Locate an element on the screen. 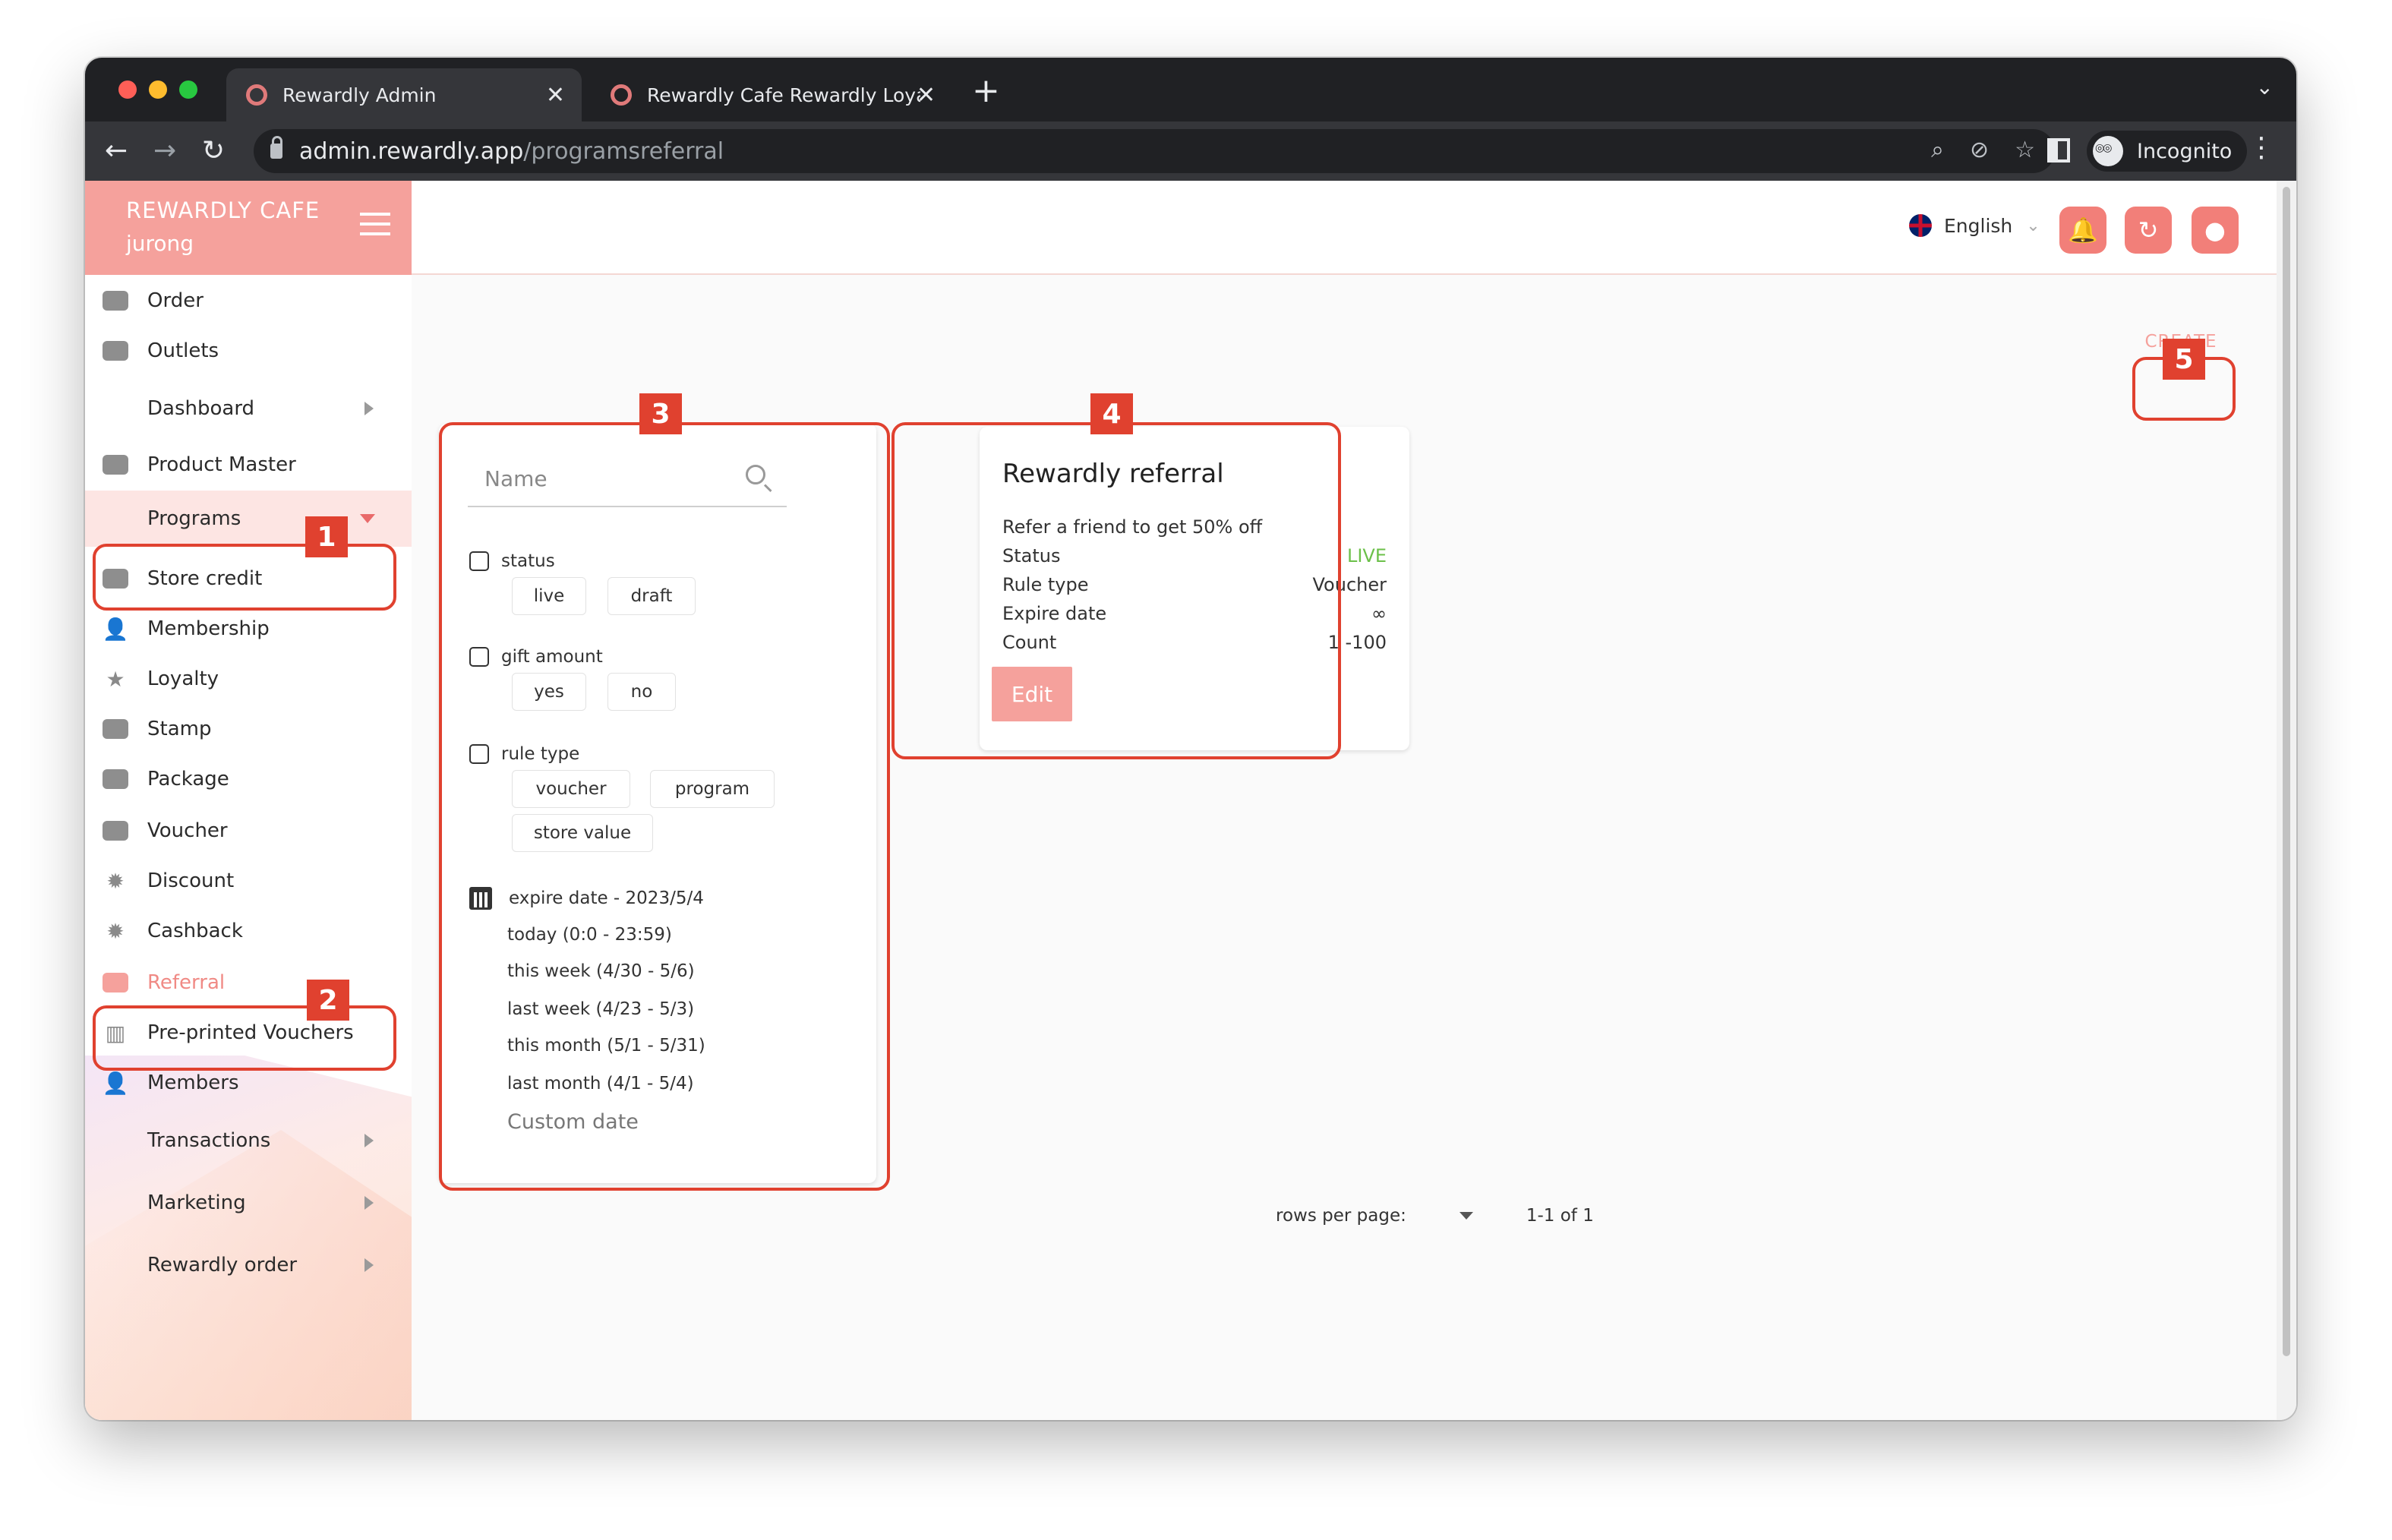 Image resolution: width=2392 pixels, height=1540 pixels. voucher-icon is located at coordinates (115, 830).